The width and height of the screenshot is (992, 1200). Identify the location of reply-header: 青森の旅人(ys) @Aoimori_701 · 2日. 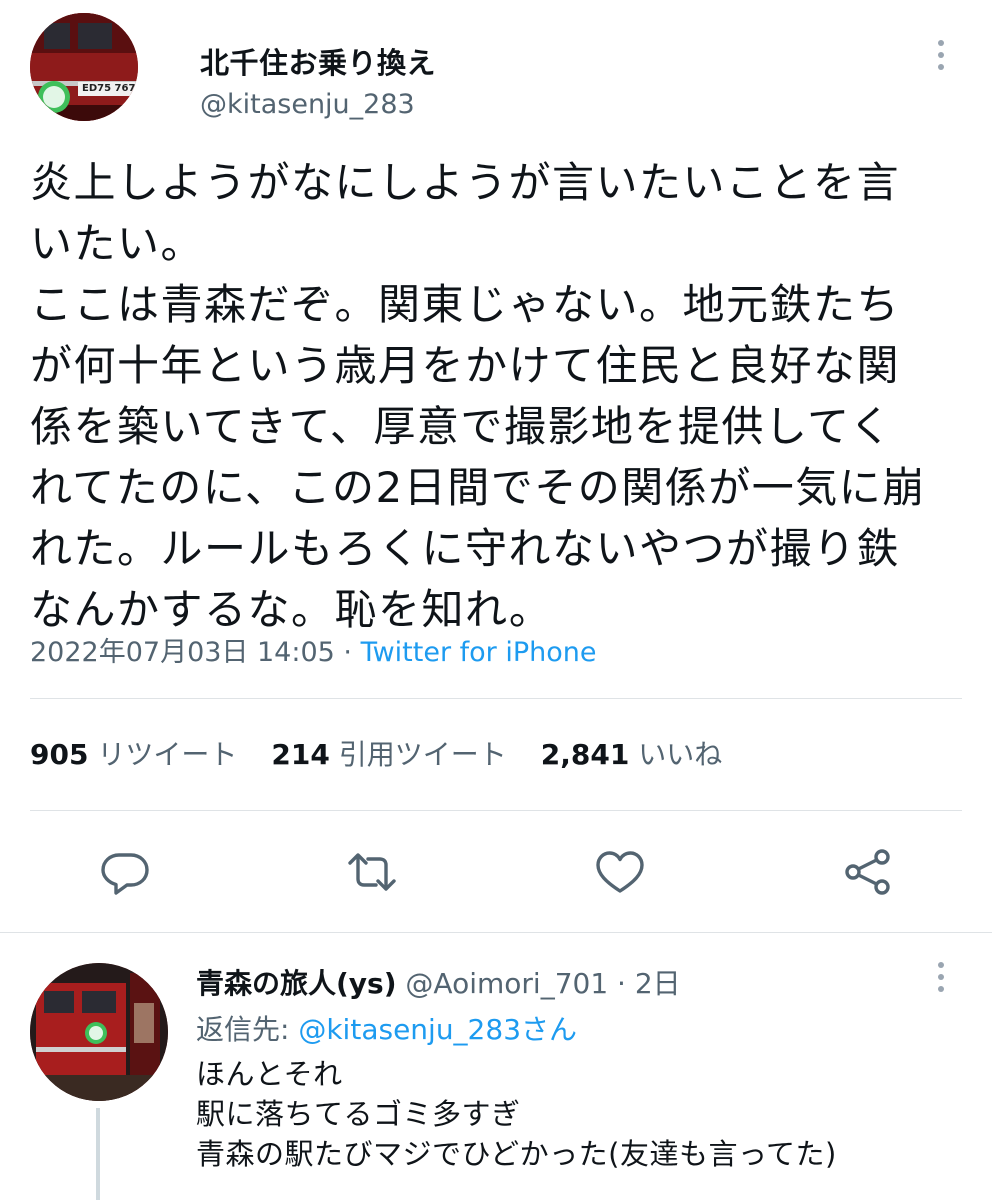
(438, 982).